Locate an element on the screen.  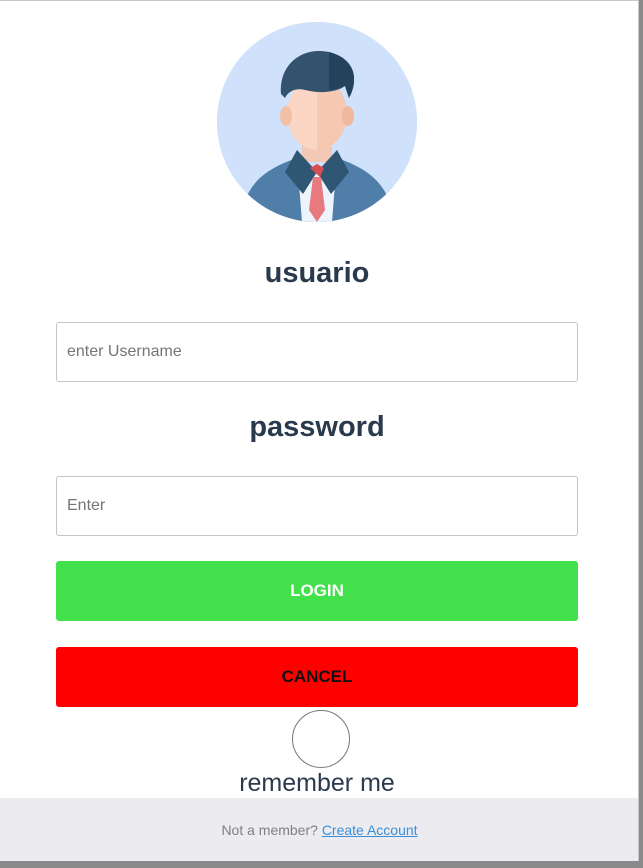
avatar-icon is located at coordinates (317, 122).